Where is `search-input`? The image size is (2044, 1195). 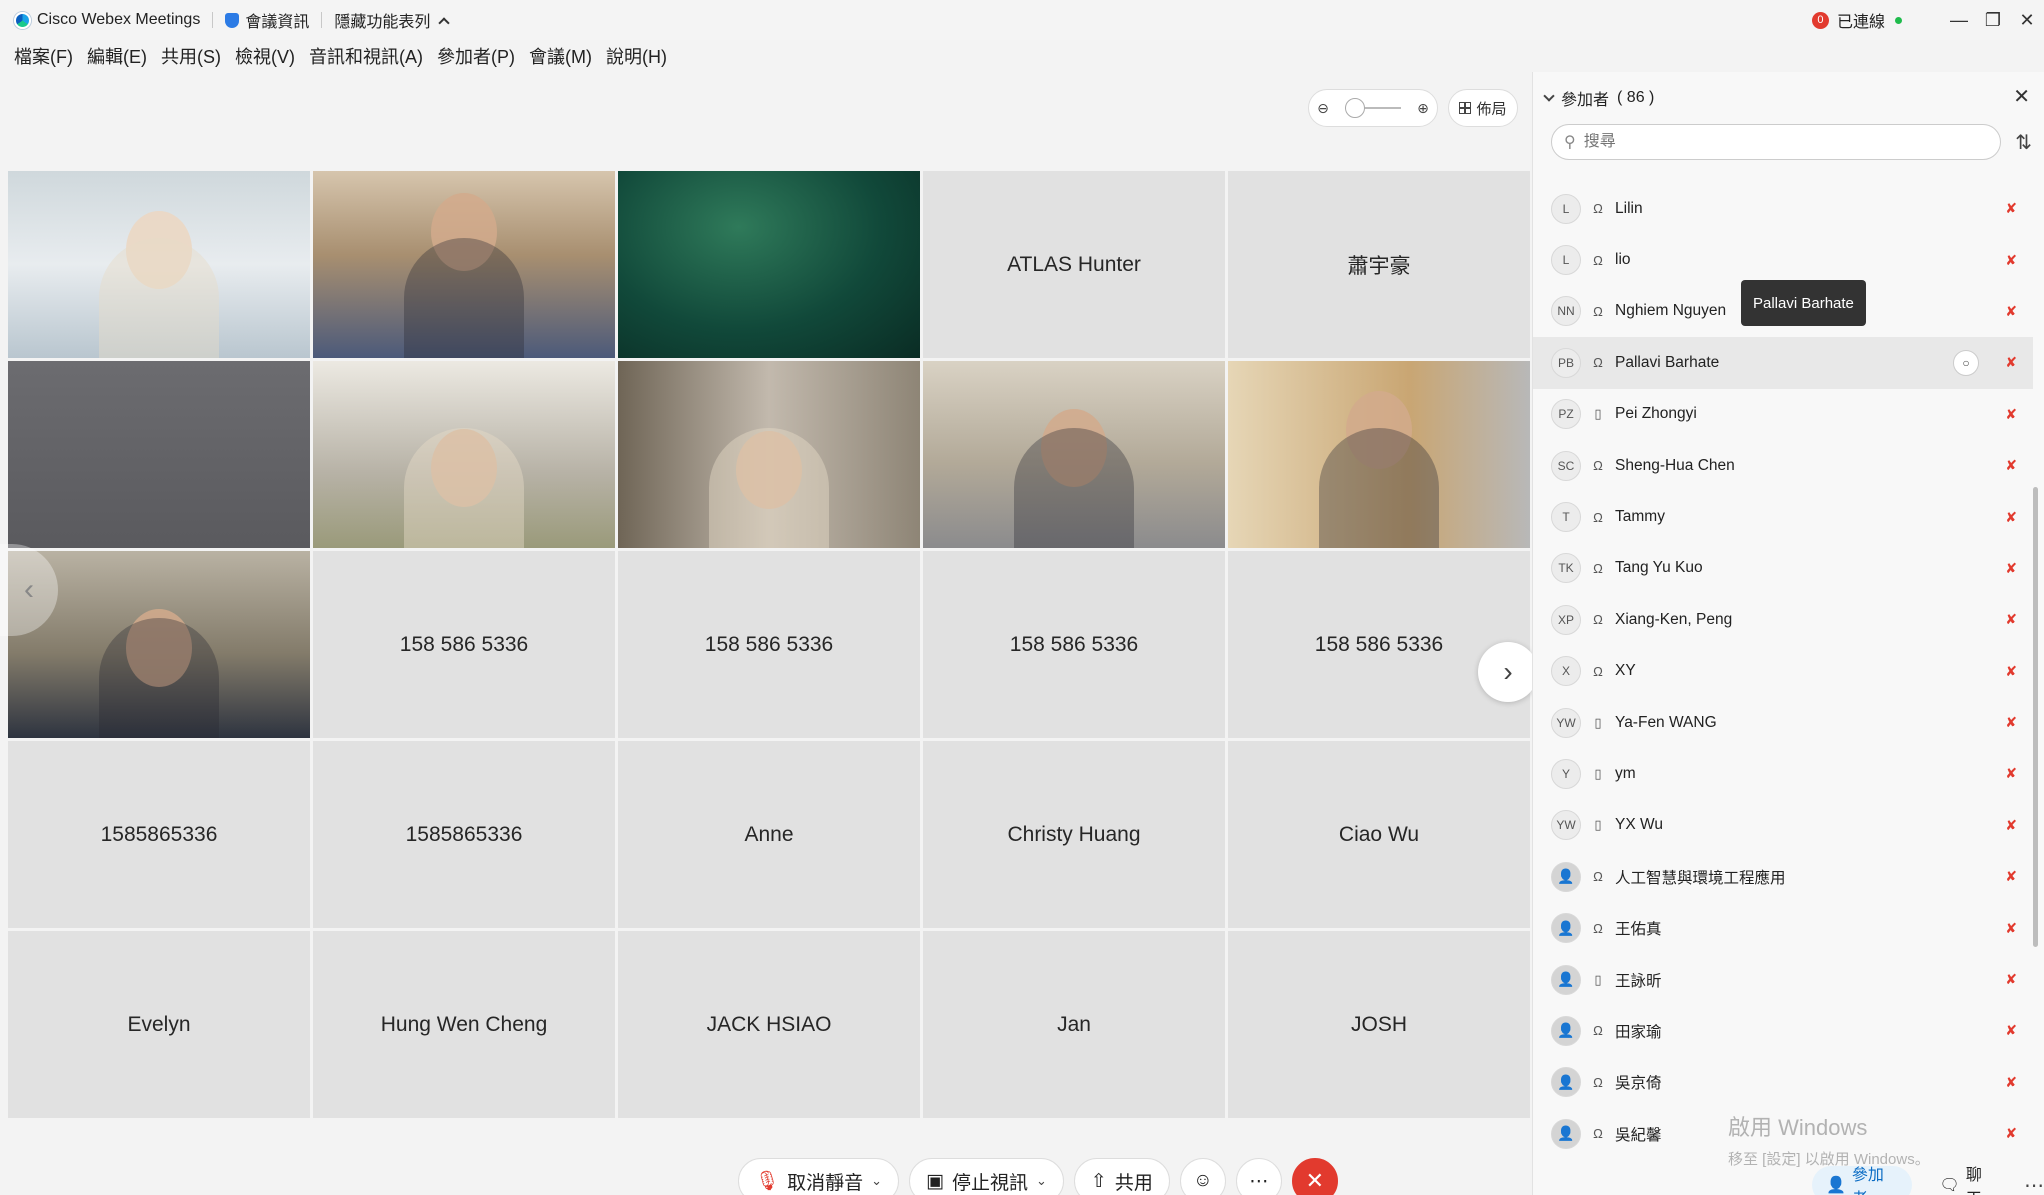 search-input is located at coordinates (1773, 142).